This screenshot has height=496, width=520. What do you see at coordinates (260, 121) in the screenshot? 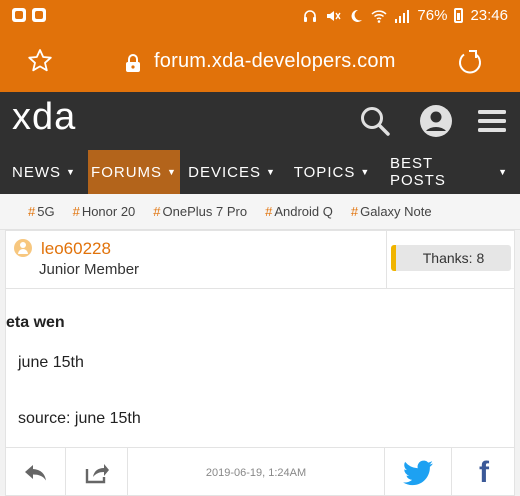
I see `site-header: xda` at bounding box center [260, 121].